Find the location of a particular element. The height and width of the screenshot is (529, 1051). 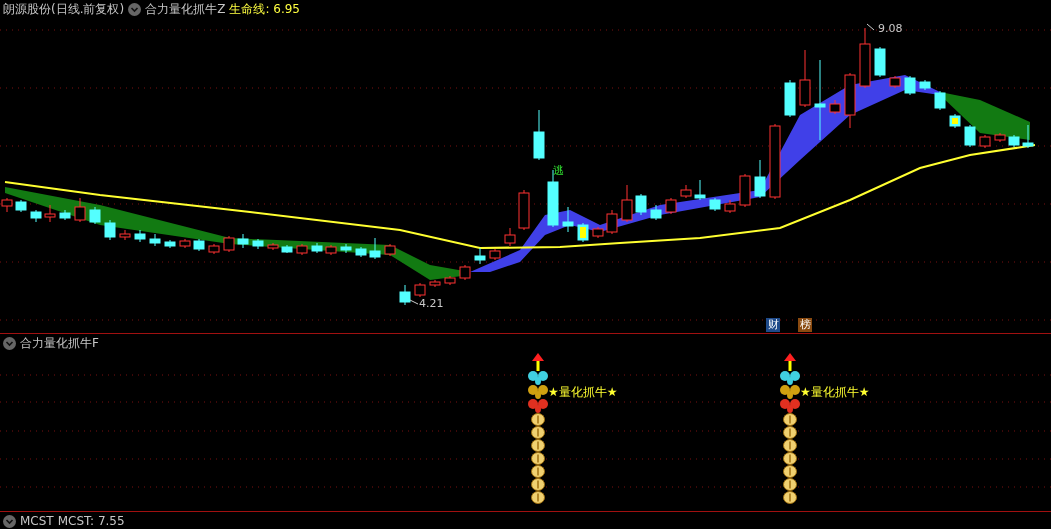

indicator-name: MCST is located at coordinates (37, 521).